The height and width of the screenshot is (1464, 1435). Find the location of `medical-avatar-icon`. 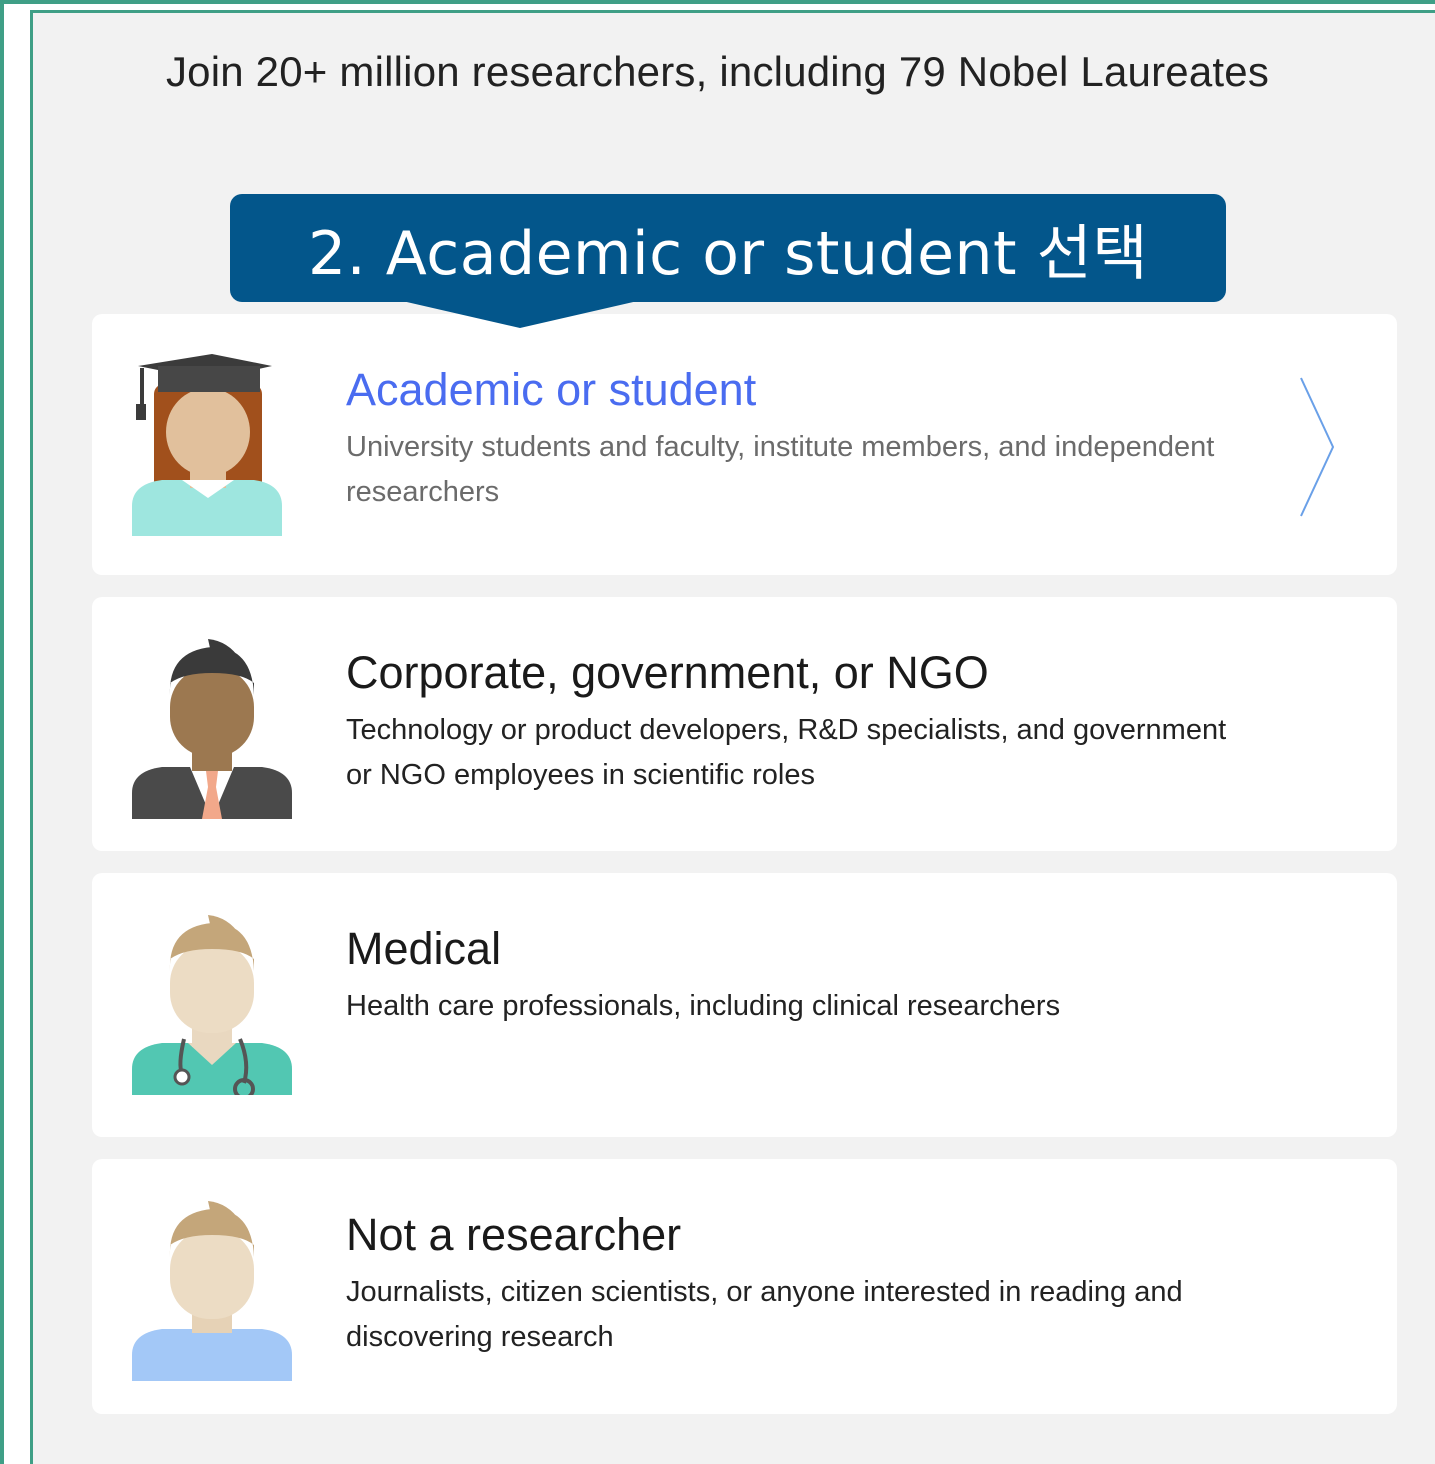

medical-avatar-icon is located at coordinates (212, 1005).